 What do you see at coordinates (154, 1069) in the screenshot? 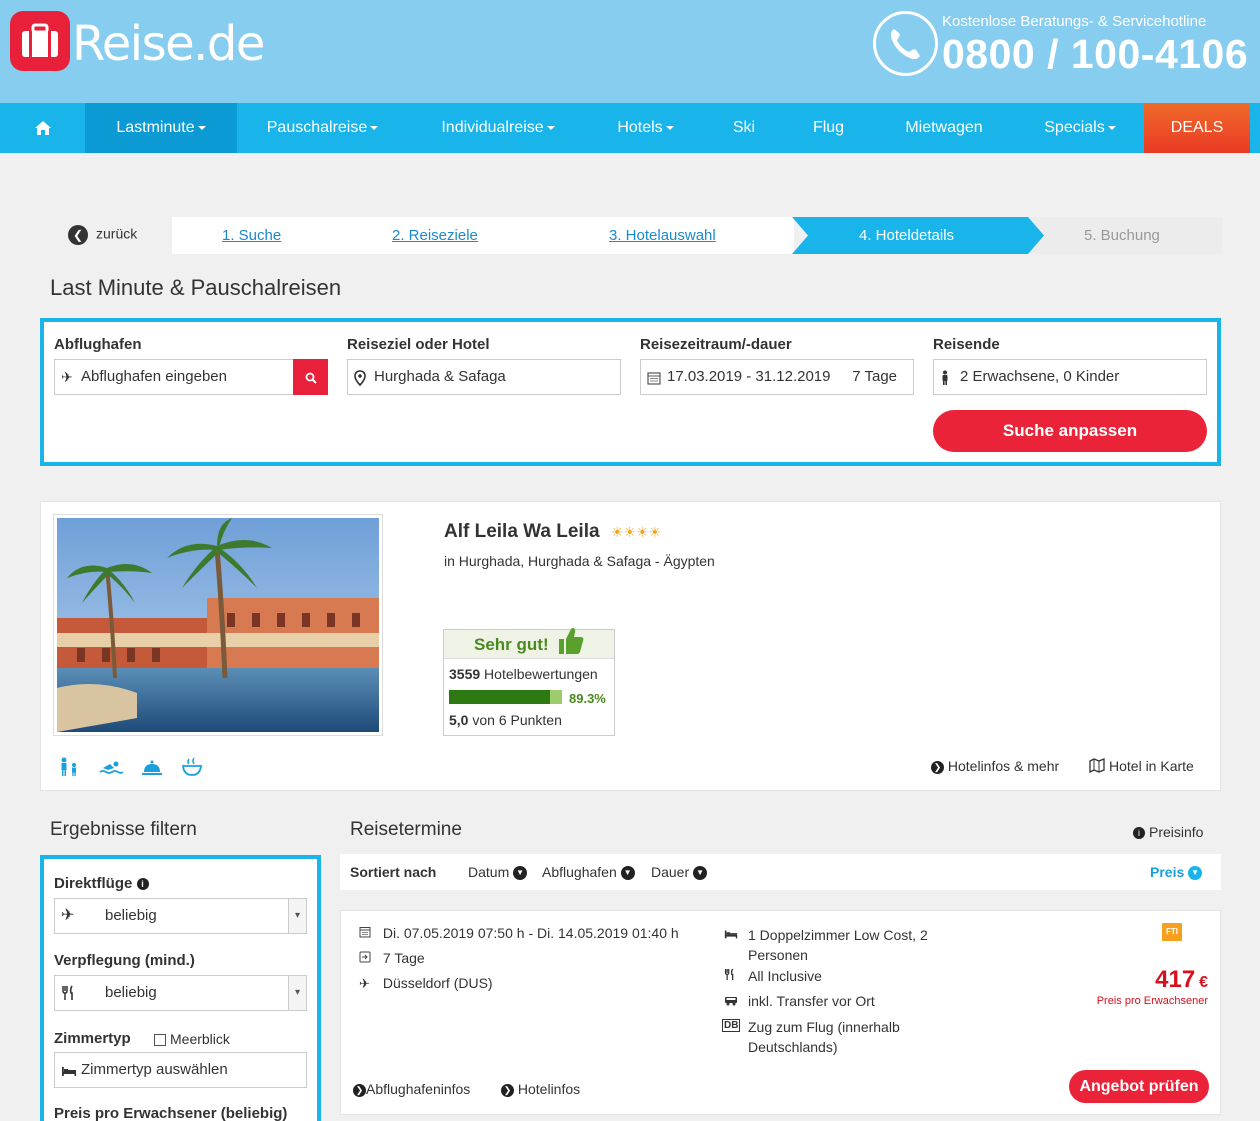
I see `room-type-placeholder: Zimmertyp auswählen` at bounding box center [154, 1069].